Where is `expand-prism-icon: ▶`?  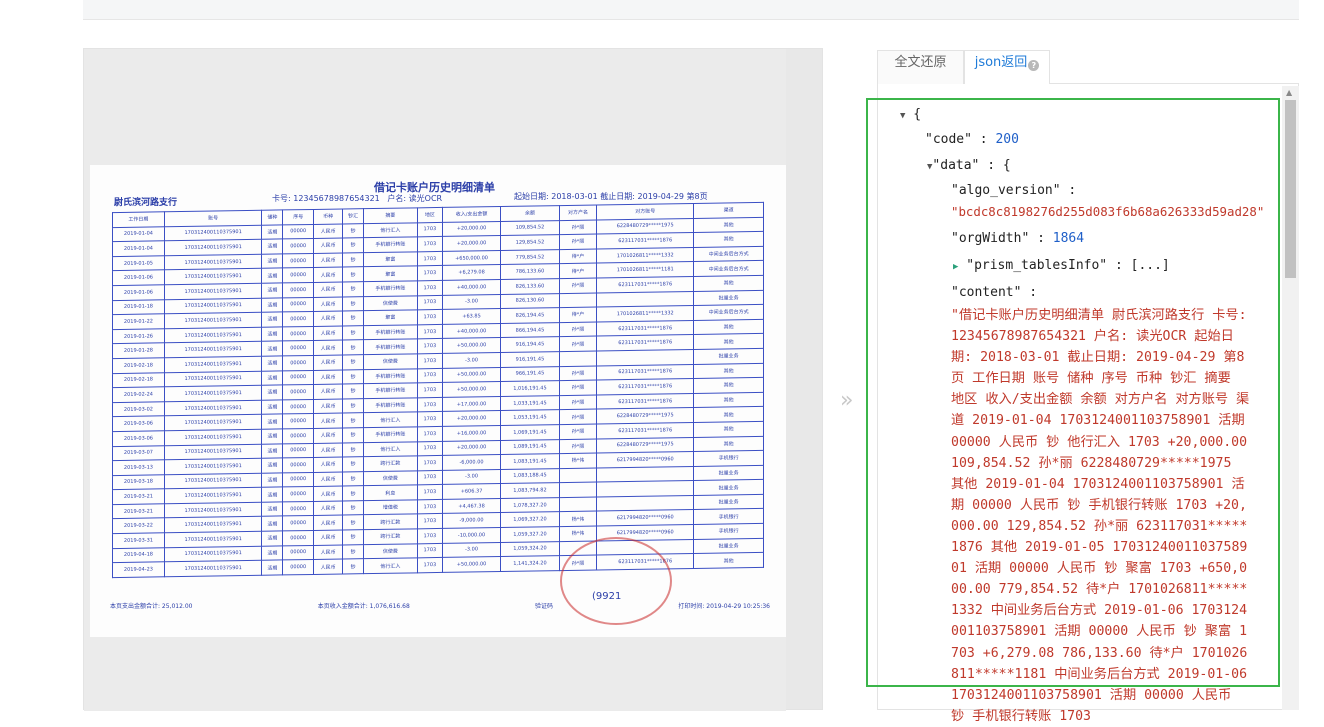
expand-prism-icon: ▶ is located at coordinates (955, 267).